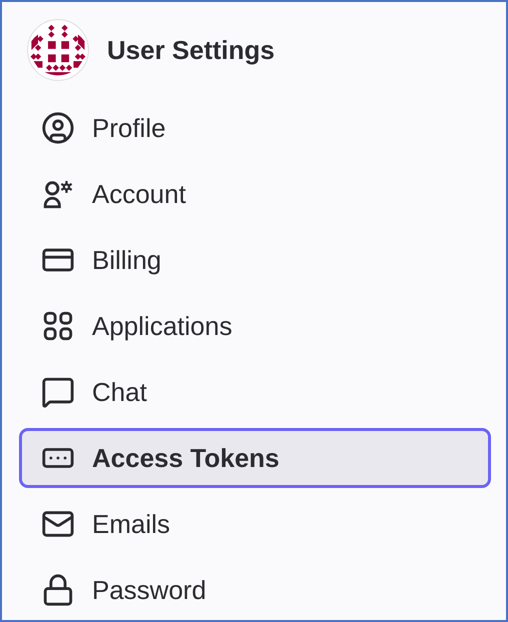 This screenshot has height=622, width=508. I want to click on sidebar-item: Profile, so click(255, 128).